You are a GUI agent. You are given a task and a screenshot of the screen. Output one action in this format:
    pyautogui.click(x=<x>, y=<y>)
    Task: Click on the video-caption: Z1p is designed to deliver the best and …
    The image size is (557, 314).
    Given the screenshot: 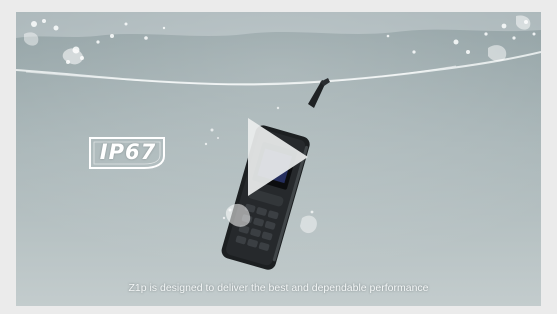 What is the action you would take?
    pyautogui.click(x=278, y=288)
    